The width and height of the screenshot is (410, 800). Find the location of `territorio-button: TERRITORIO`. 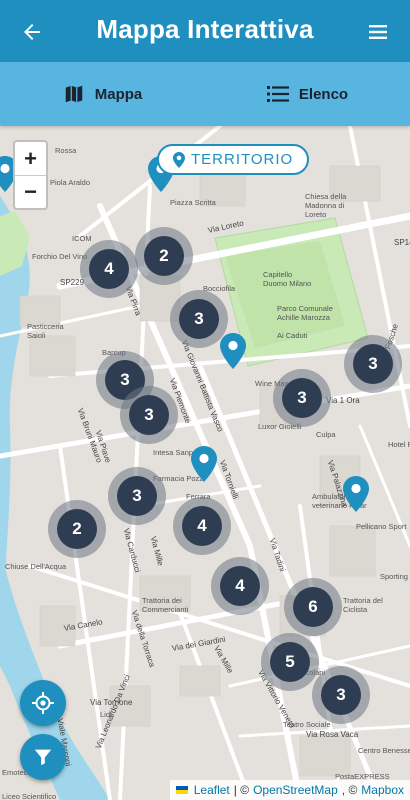

territorio-button: TERRITORIO is located at coordinates (233, 159).